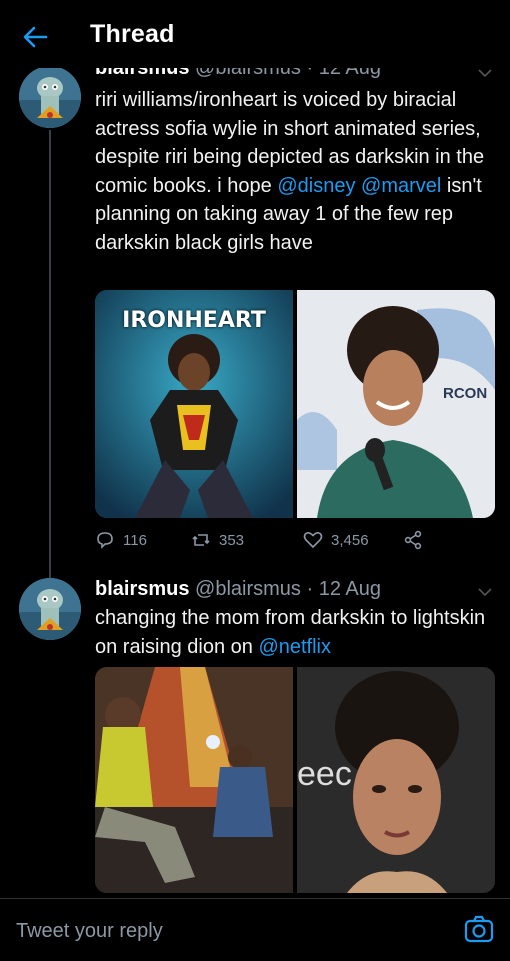 This screenshot has height=961, width=510. What do you see at coordinates (479, 929) in the screenshot?
I see `camera-icon` at bounding box center [479, 929].